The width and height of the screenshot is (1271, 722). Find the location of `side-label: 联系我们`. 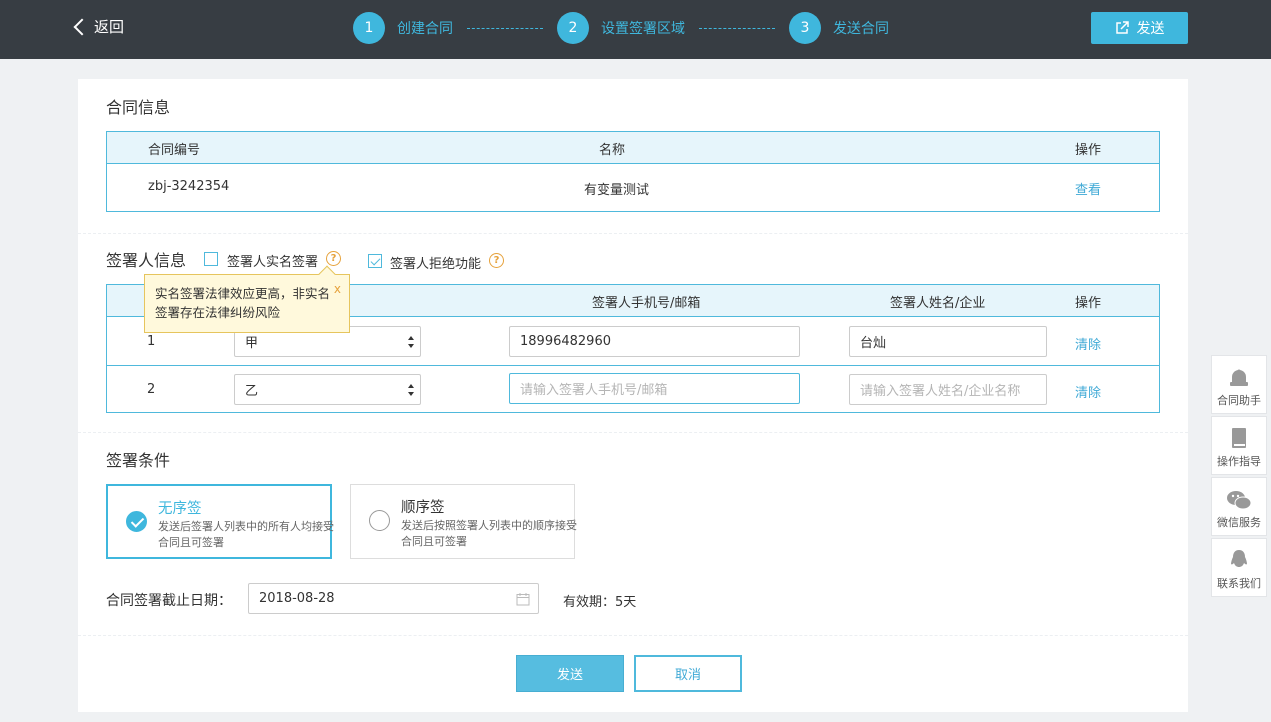

side-label: 联系我们 is located at coordinates (1239, 583).